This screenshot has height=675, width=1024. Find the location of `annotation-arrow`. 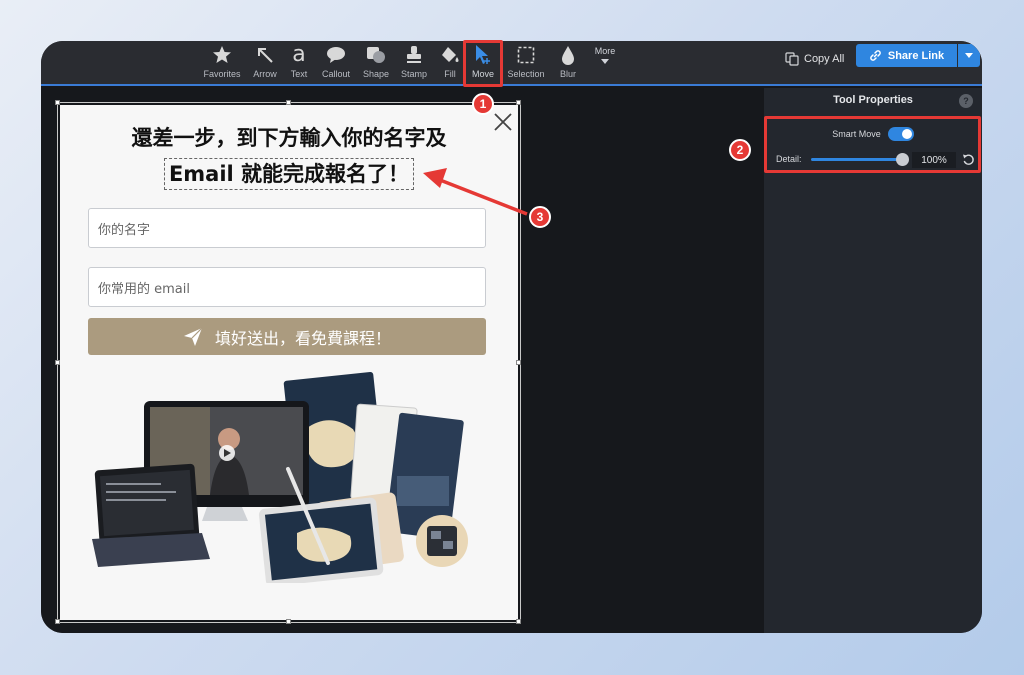

annotation-arrow is located at coordinates (475, 192).